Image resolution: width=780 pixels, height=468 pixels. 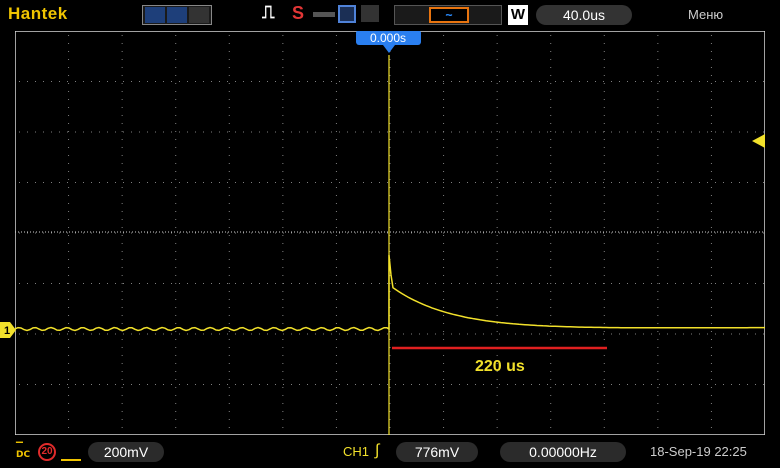 I want to click on save-icon, so click(x=347, y=14).